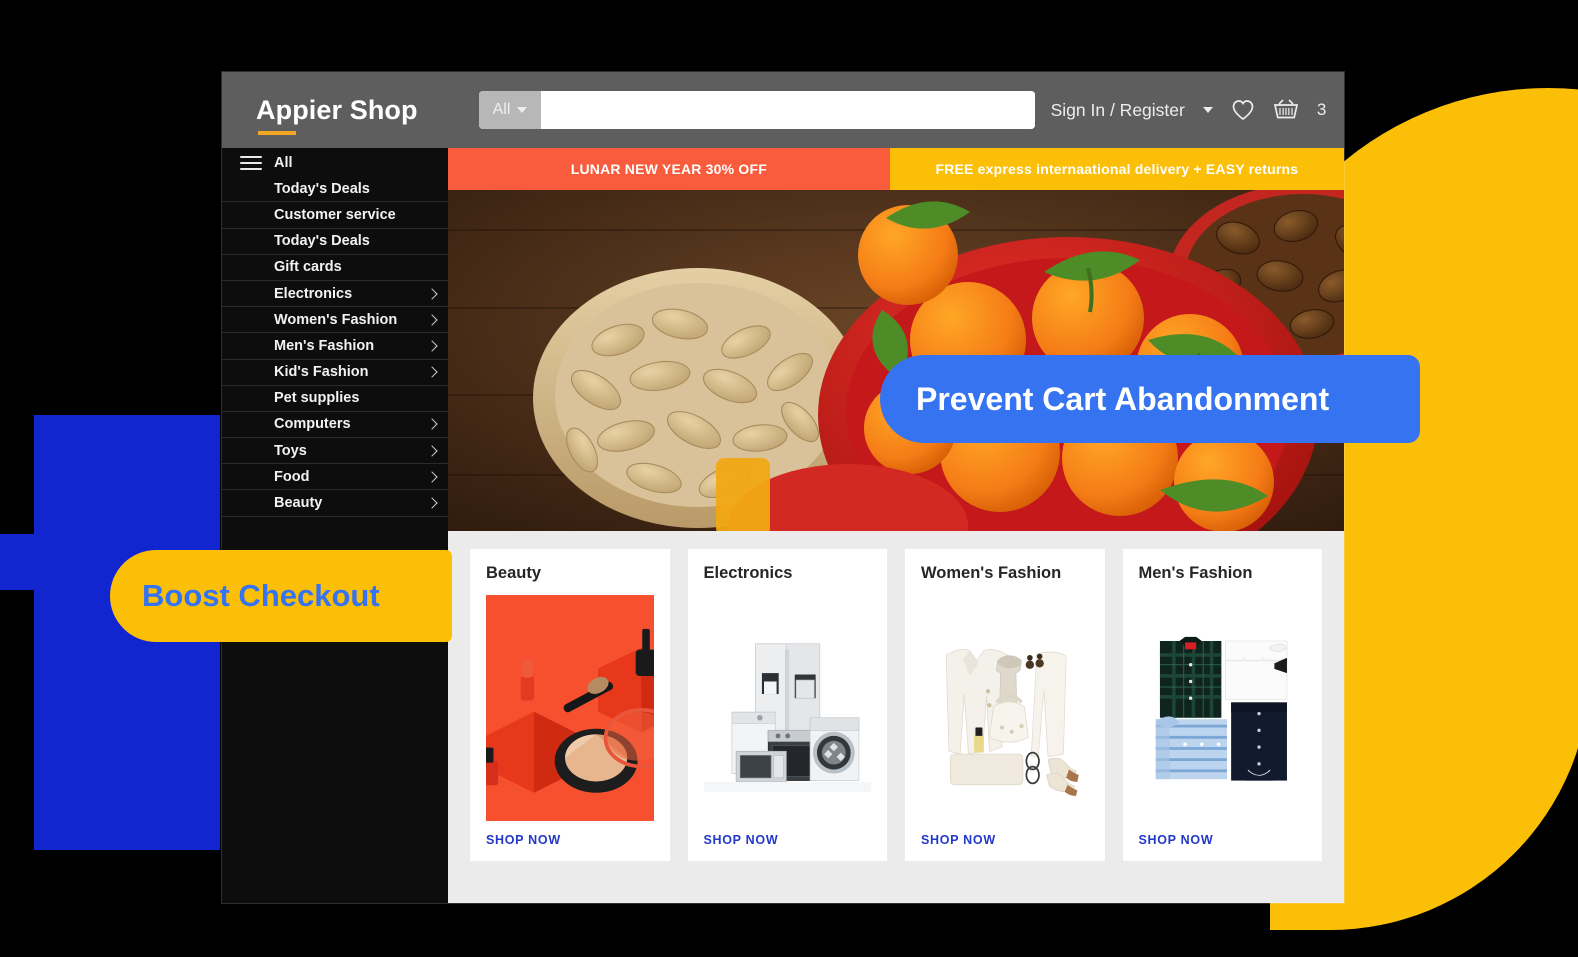 This screenshot has width=1578, height=957. I want to click on sidebar-item-customer-service: Customer service, so click(335, 215).